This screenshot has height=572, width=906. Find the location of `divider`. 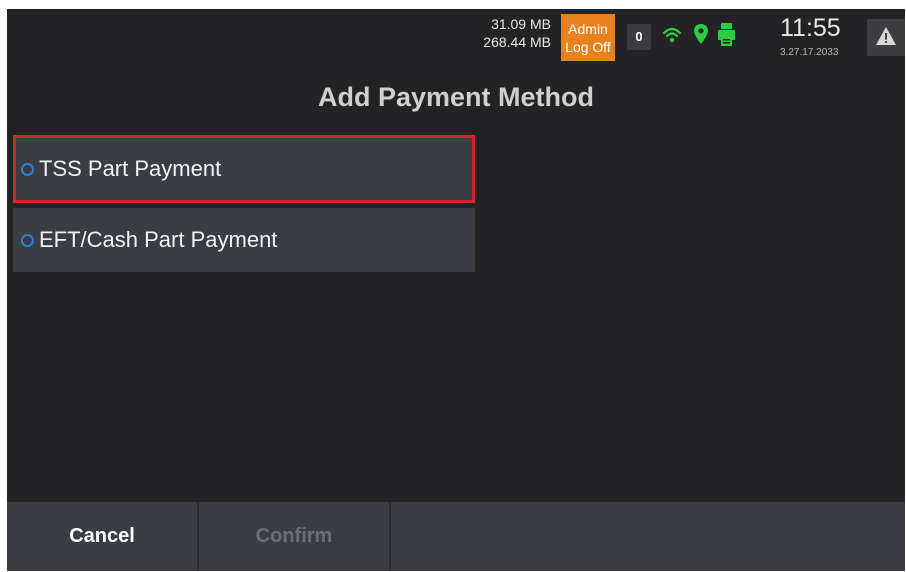

divider is located at coordinates (390, 536).